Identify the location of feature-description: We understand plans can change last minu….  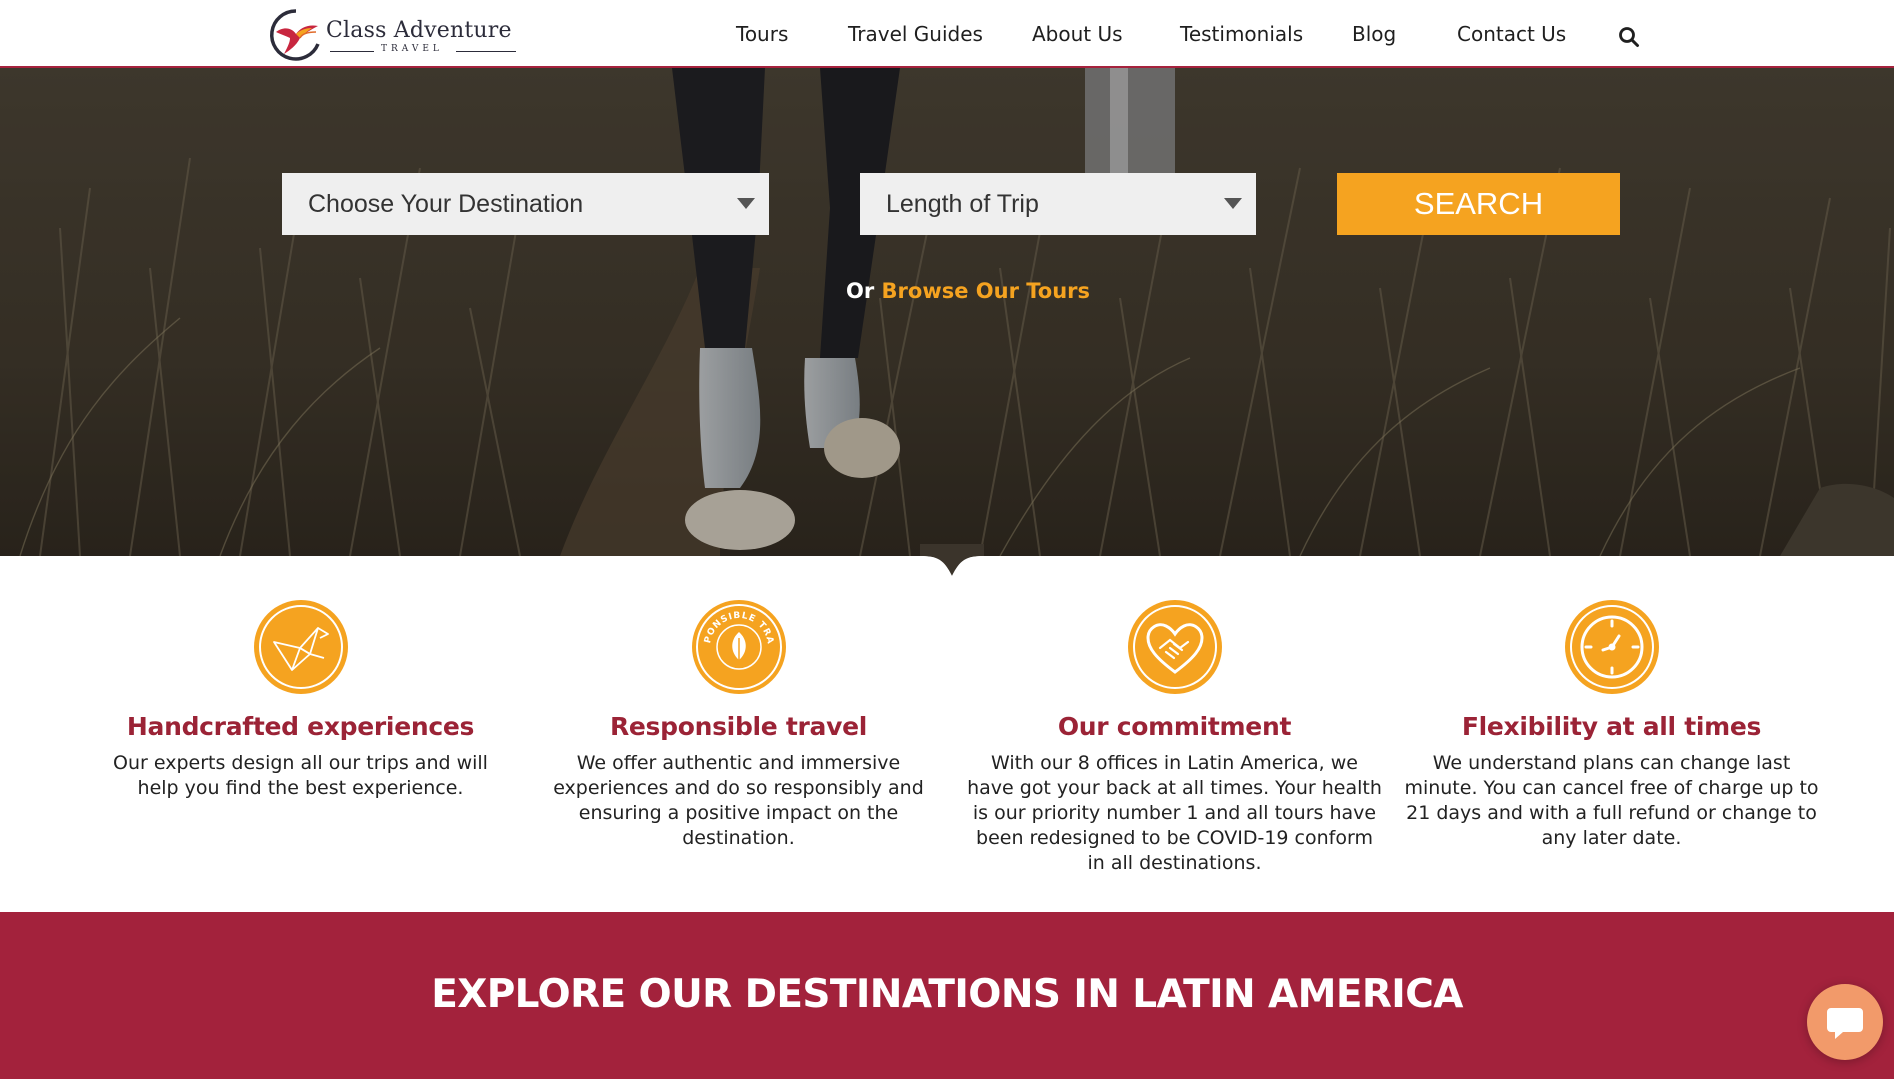
(1611, 800).